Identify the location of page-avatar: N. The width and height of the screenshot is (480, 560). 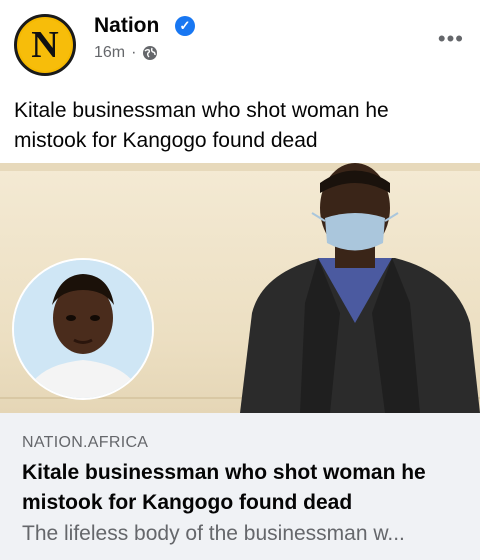
(45, 45).